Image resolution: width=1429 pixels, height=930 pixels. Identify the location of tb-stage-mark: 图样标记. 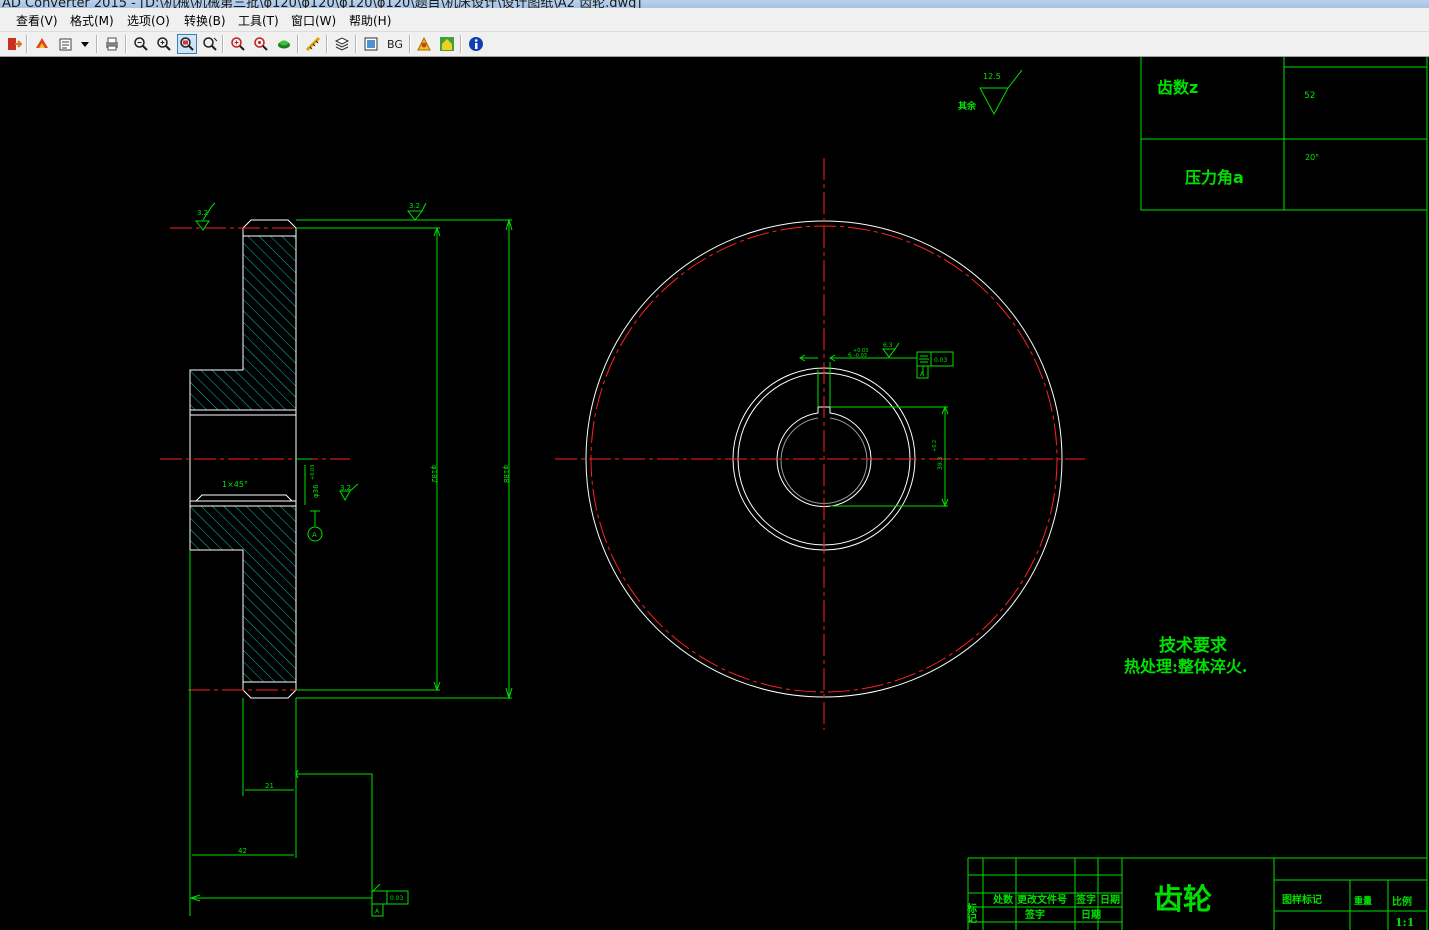
(1302, 899).